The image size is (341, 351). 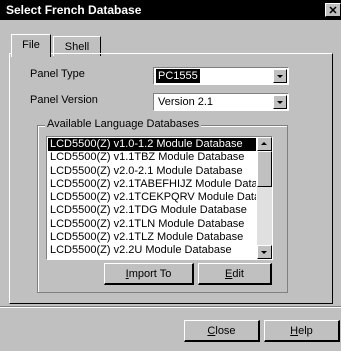 I want to click on list-item: LCD5500(Z) v2.1TCEKPQRV Module Datal, so click(x=152, y=197).